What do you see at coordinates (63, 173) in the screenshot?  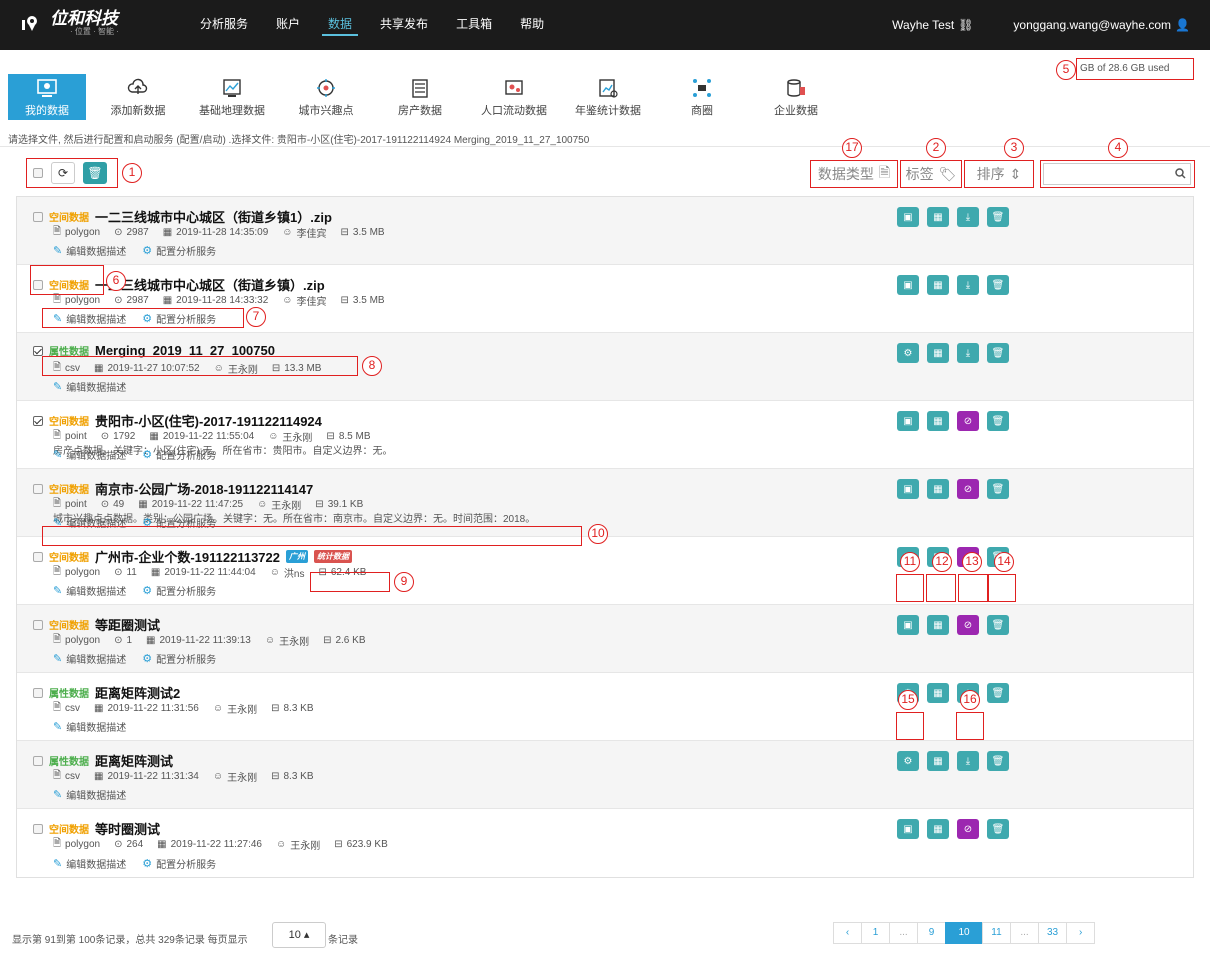 I see `refresh-button: ⟳` at bounding box center [63, 173].